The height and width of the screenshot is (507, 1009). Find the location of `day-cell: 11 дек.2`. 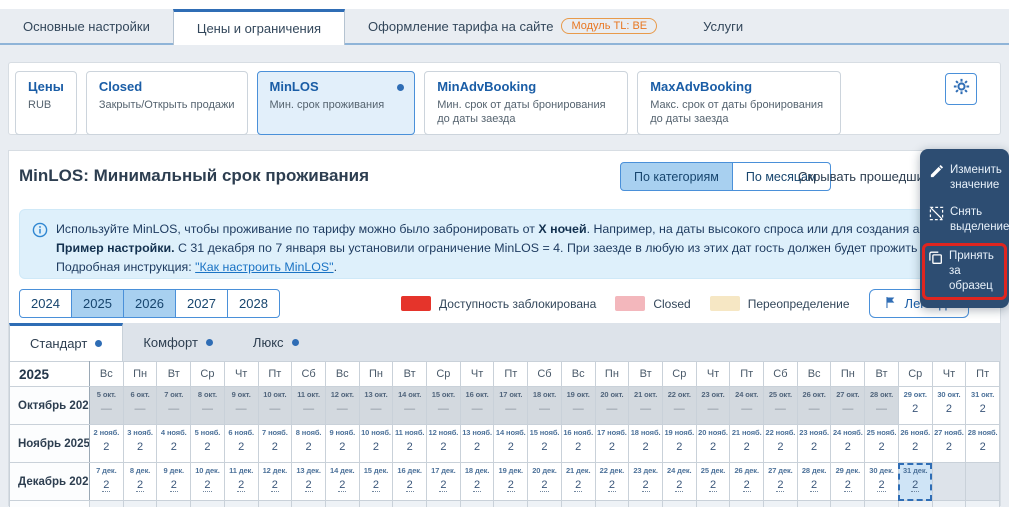

day-cell: 11 дек.2 is located at coordinates (241, 482).